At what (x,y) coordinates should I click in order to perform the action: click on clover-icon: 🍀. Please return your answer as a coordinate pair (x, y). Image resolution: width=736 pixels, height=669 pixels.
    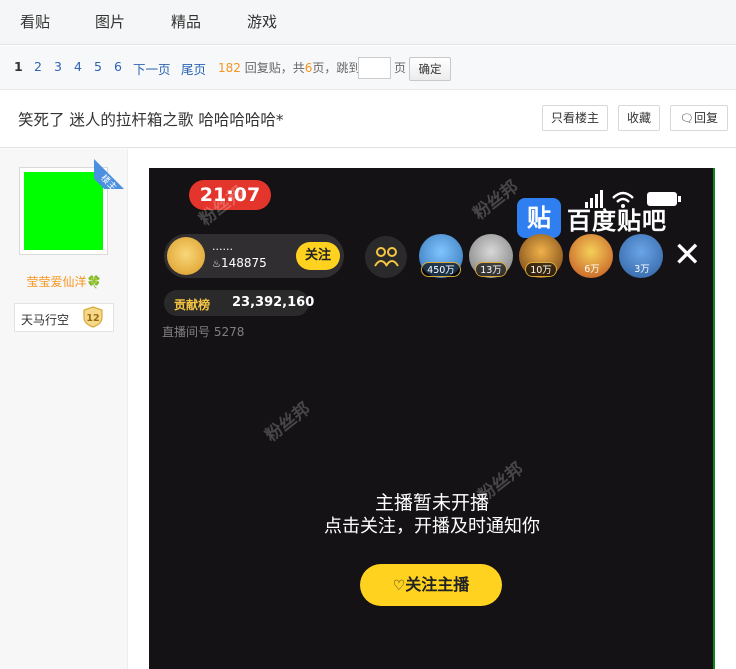
    Looking at the image, I should click on (94, 282).